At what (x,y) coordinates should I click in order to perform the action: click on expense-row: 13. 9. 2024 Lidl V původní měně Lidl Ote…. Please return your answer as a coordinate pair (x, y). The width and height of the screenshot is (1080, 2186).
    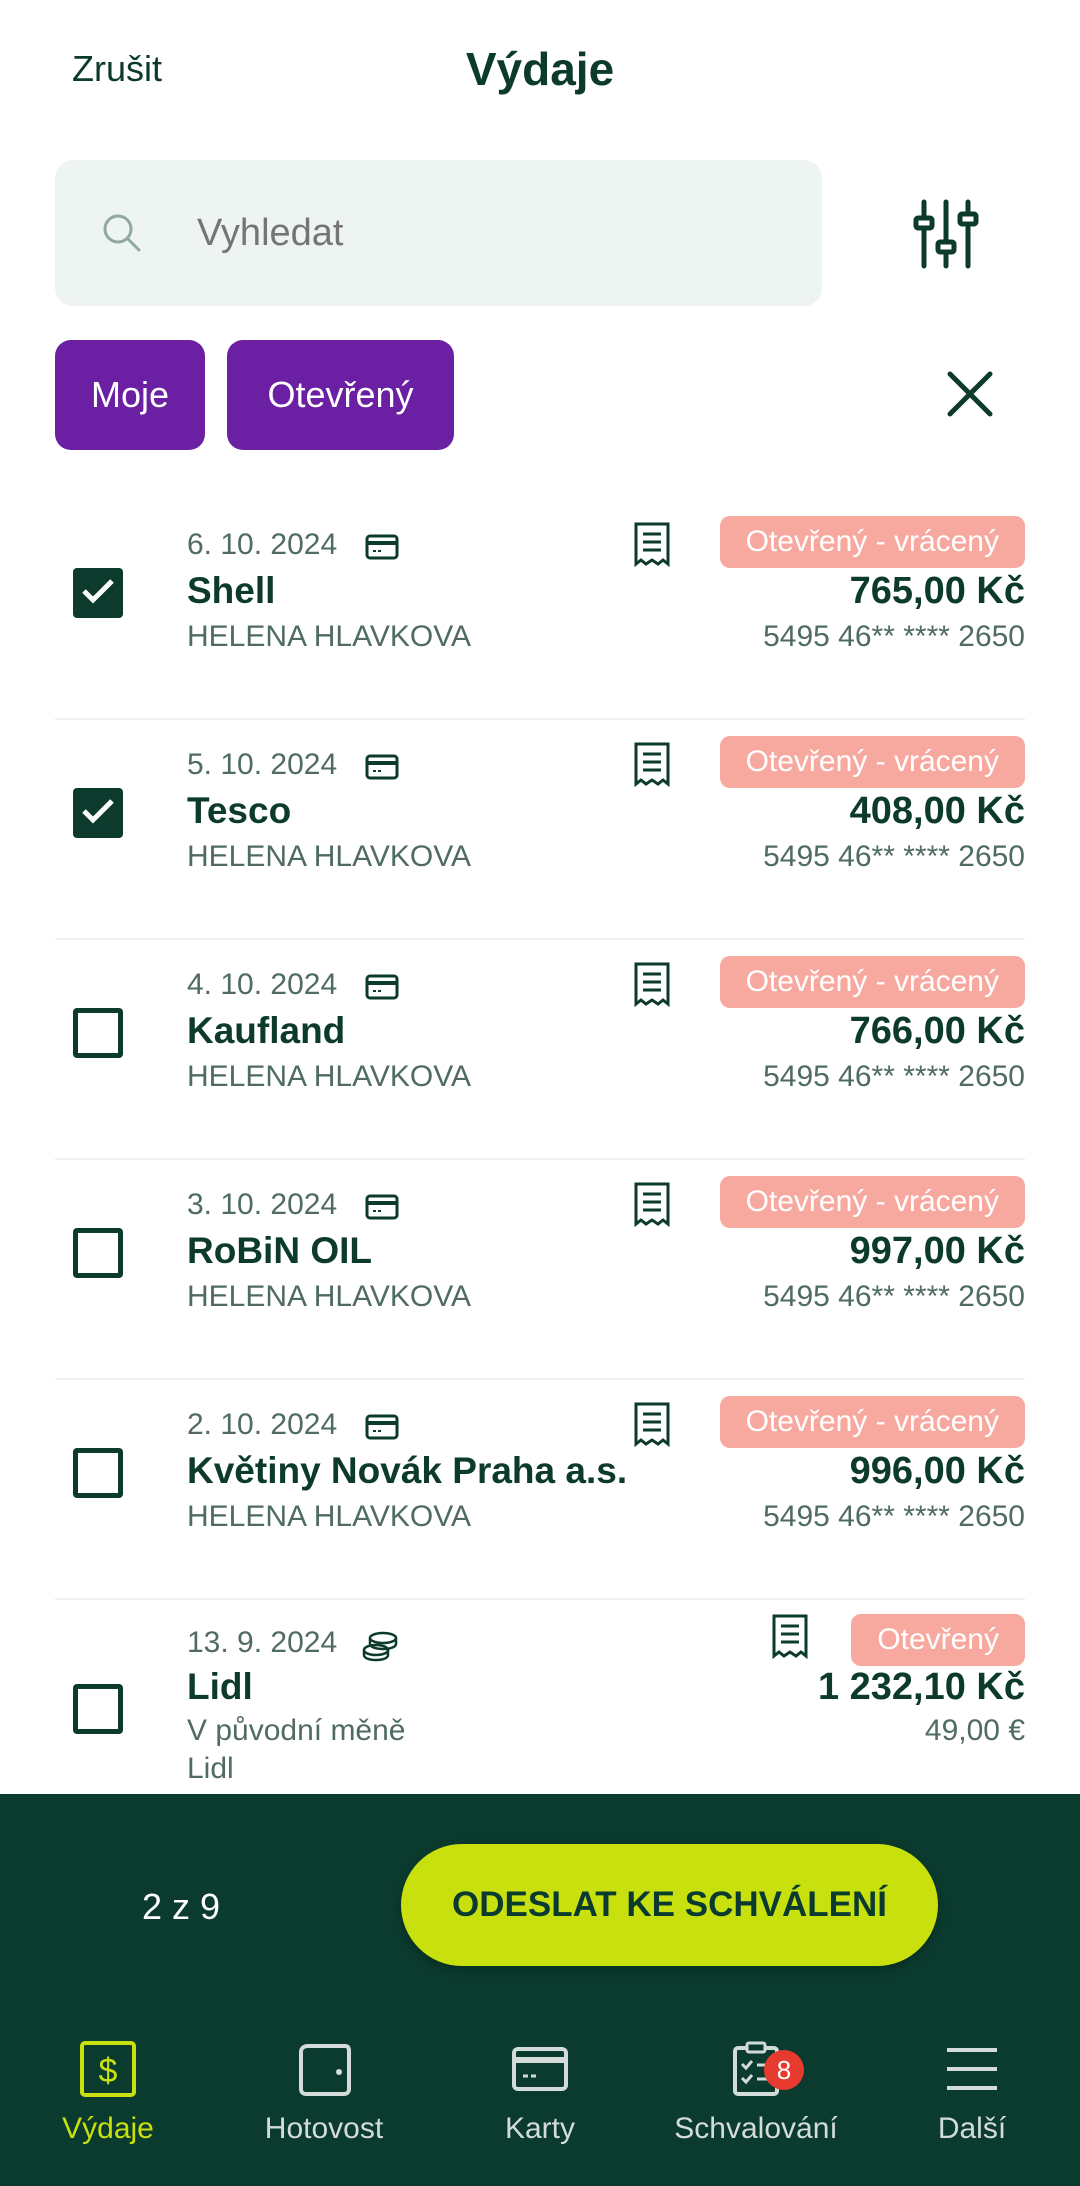
    Looking at the image, I should click on (540, 1710).